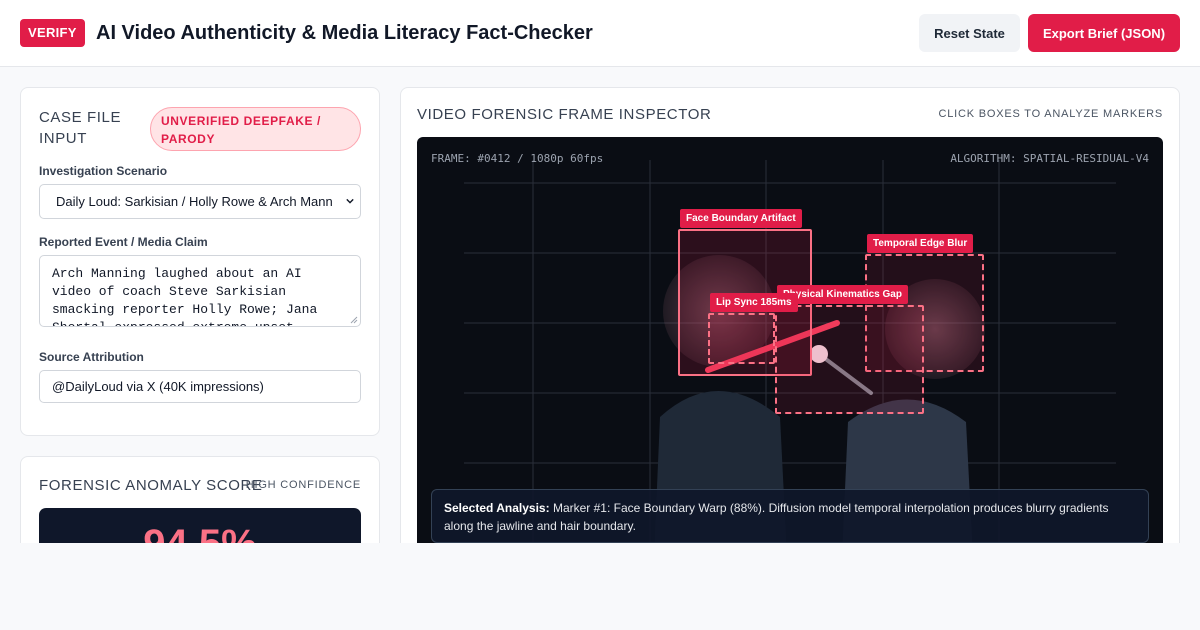  What do you see at coordinates (52, 33) in the screenshot?
I see `verify-badge: VERIFY` at bounding box center [52, 33].